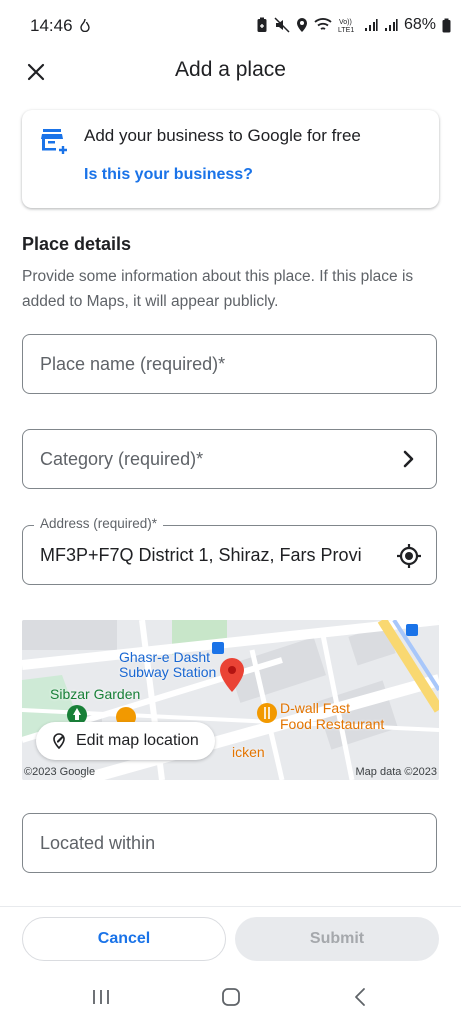 This screenshot has width=461, height=1024. Describe the element at coordinates (54, 141) in the screenshot. I see `store-add-icon` at that location.